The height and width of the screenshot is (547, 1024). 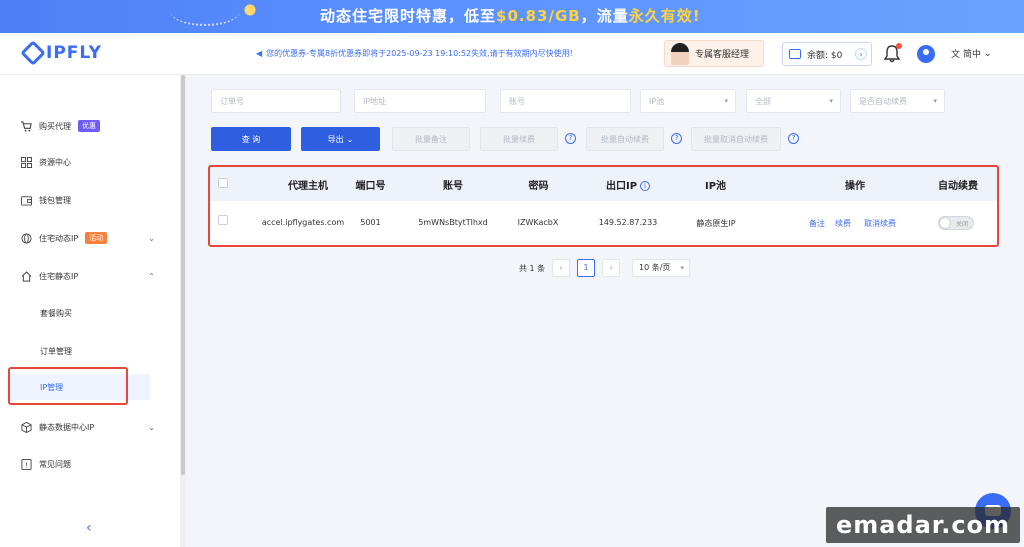 I want to click on prev-page-button: ‹, so click(x=561, y=268).